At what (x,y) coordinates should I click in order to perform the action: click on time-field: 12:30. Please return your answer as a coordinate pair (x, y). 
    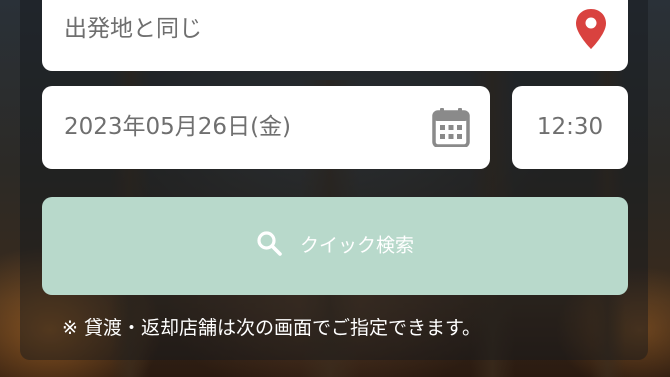
    Looking at the image, I should click on (570, 127).